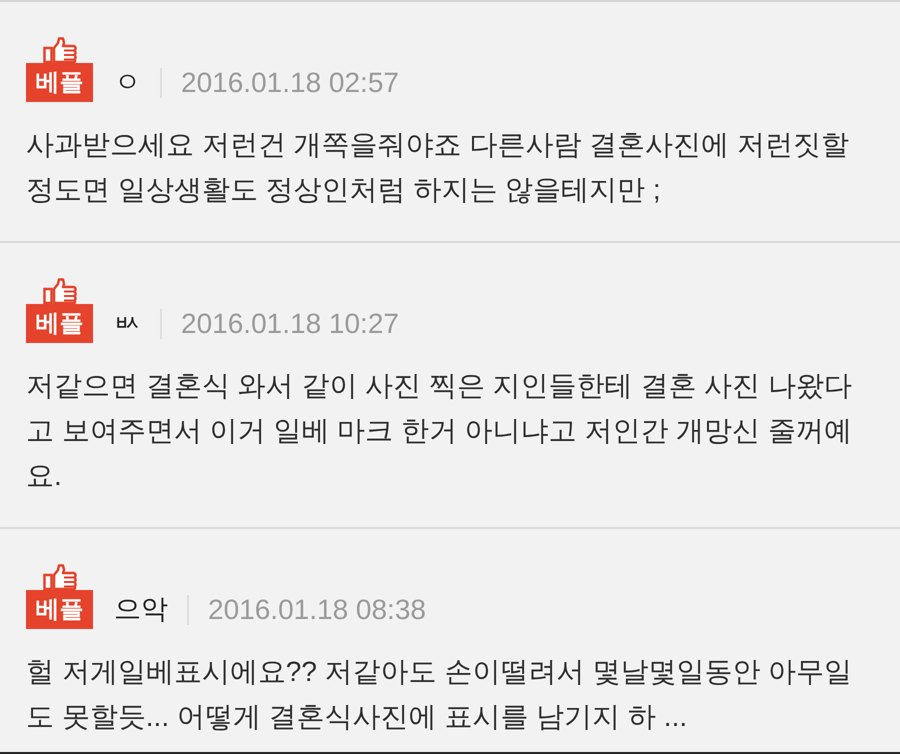 Image resolution: width=900 pixels, height=754 pixels. Describe the element at coordinates (290, 324) in the screenshot. I see `comment-date: 2016.01.18 10:27` at that location.